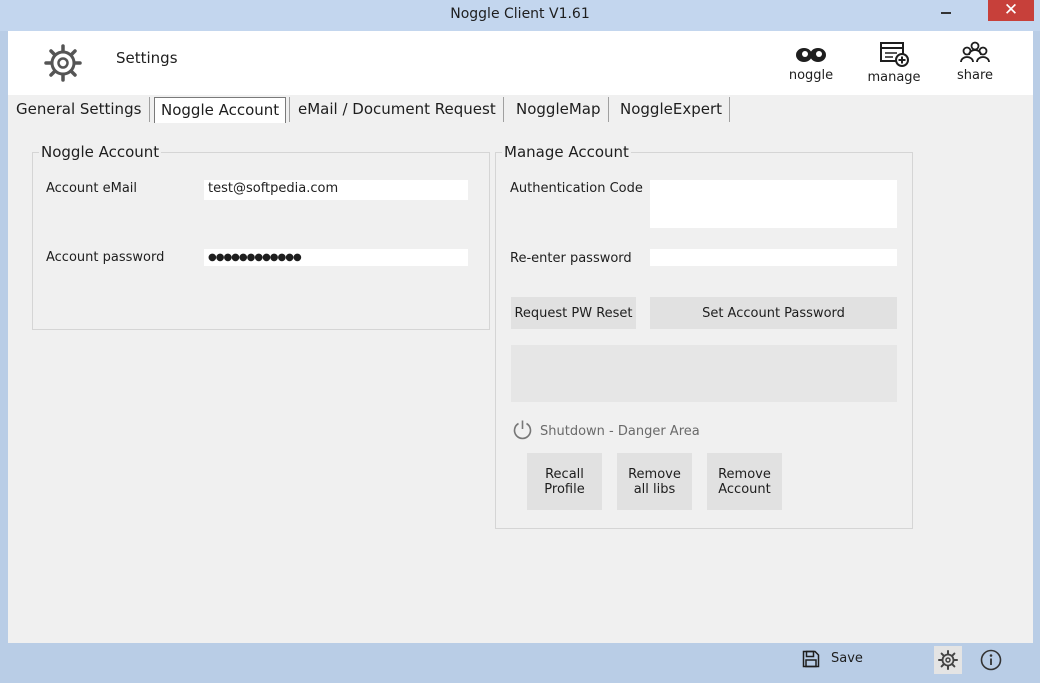  I want to click on save-icon, so click(811, 659).